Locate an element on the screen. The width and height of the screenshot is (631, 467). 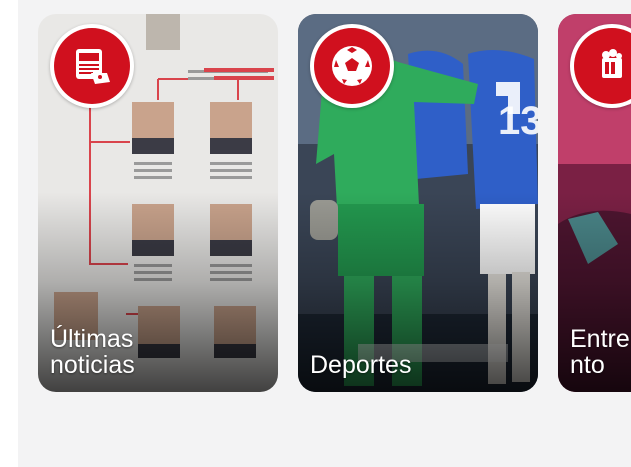
category-label: Entre nto is located at coordinates (600, 352).